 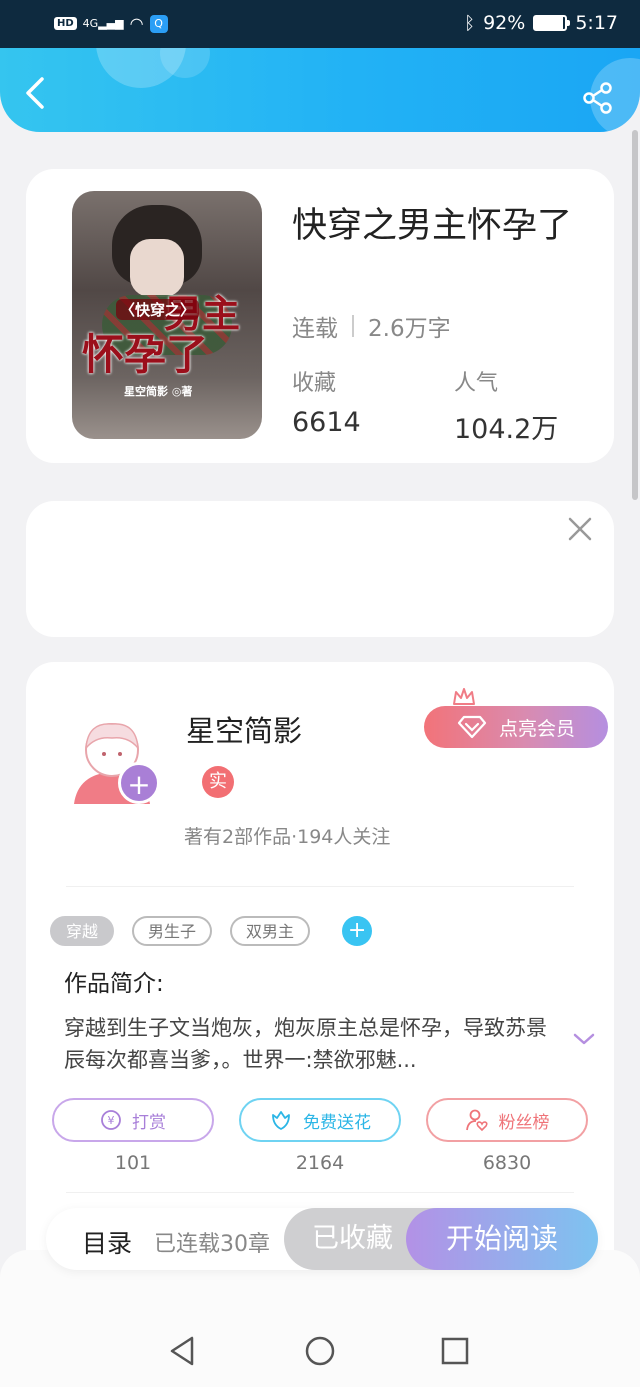 What do you see at coordinates (244, 729) in the screenshot?
I see `author-name: 星空简影` at bounding box center [244, 729].